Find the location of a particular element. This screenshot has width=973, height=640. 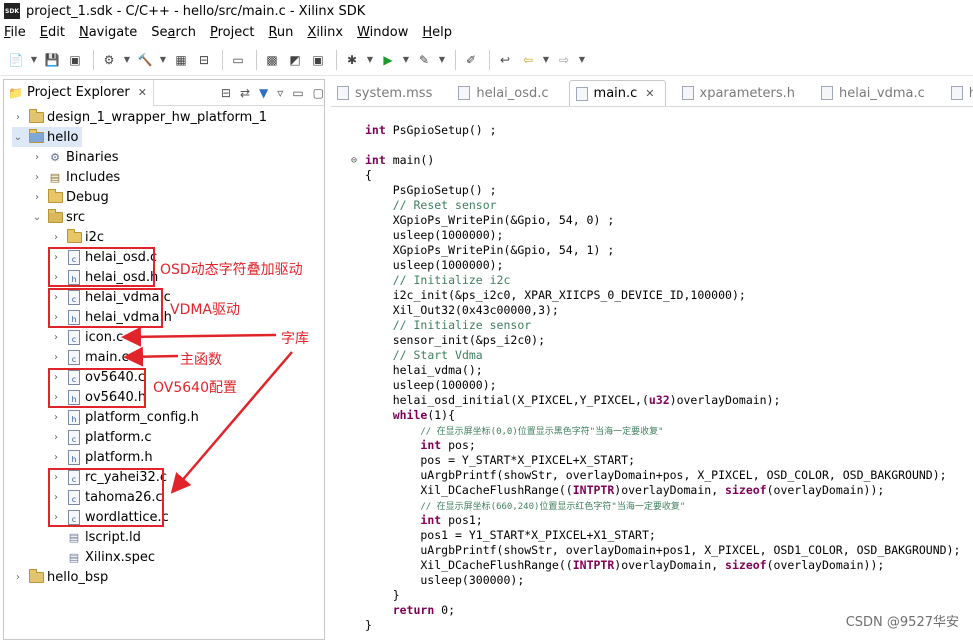

code-comment: // Reset sensor is located at coordinates (444, 205).